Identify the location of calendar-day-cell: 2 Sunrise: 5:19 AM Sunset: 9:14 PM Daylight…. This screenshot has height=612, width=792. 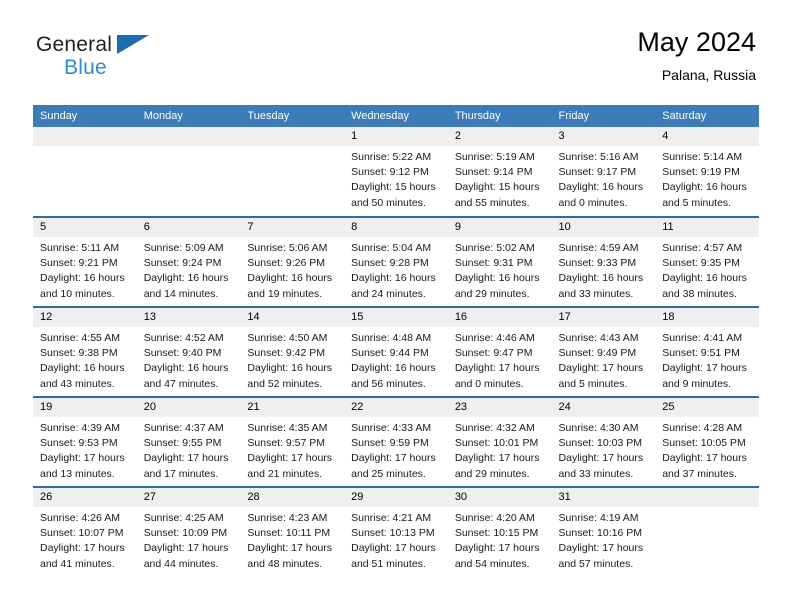
(499, 172).